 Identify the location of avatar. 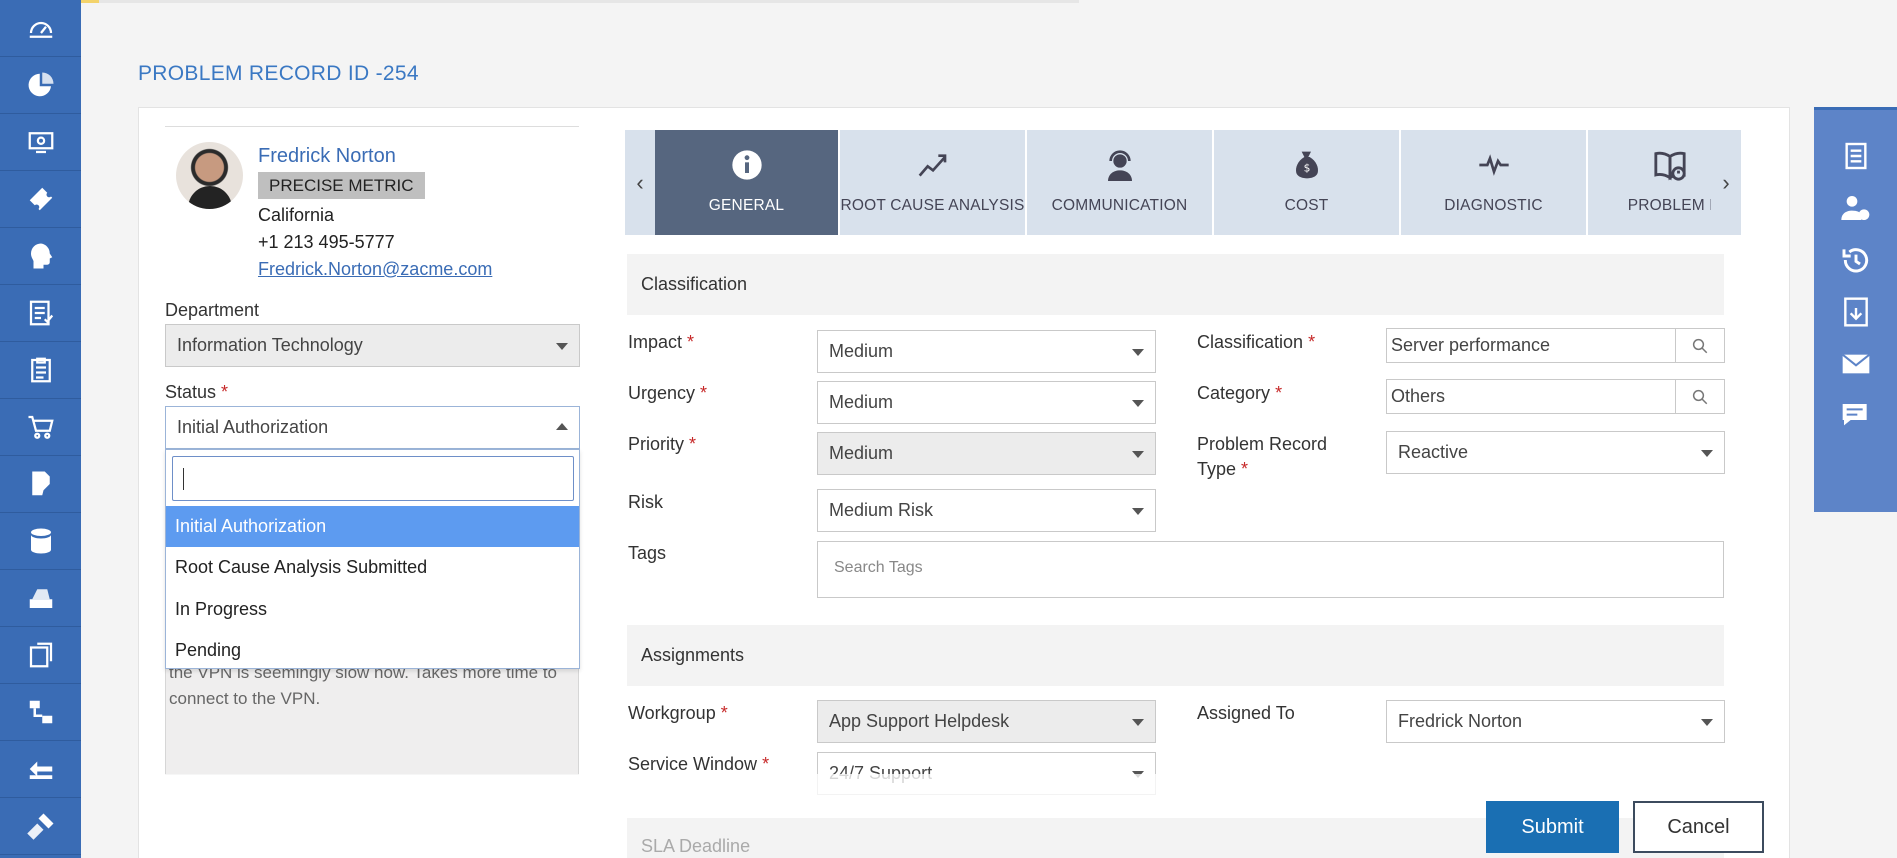
(209, 175).